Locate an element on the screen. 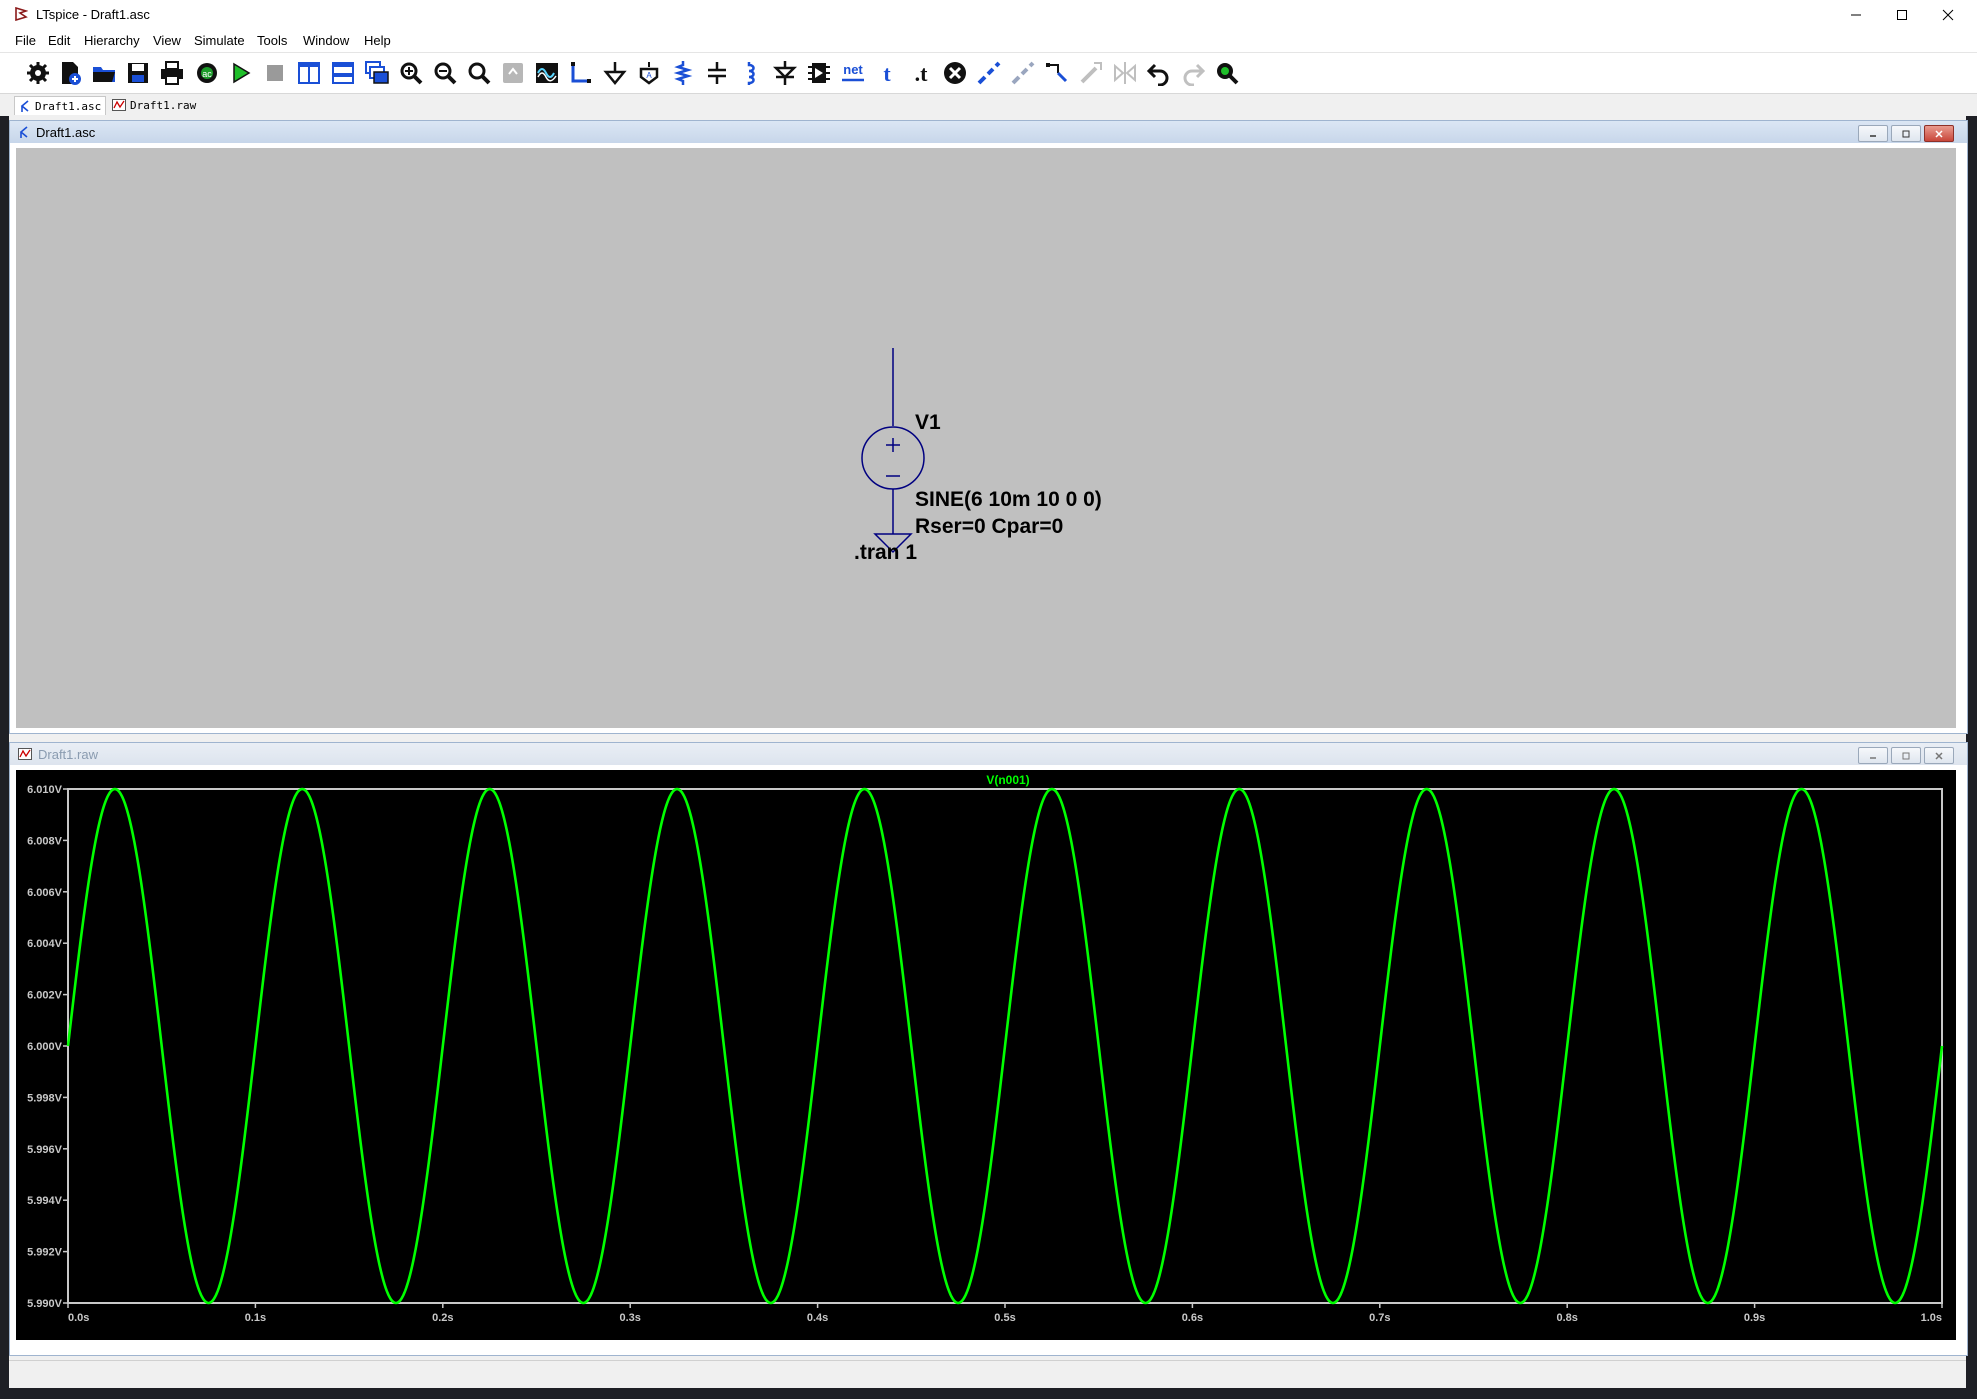 This screenshot has width=1977, height=1399. capacitor-icon is located at coordinates (717, 73).